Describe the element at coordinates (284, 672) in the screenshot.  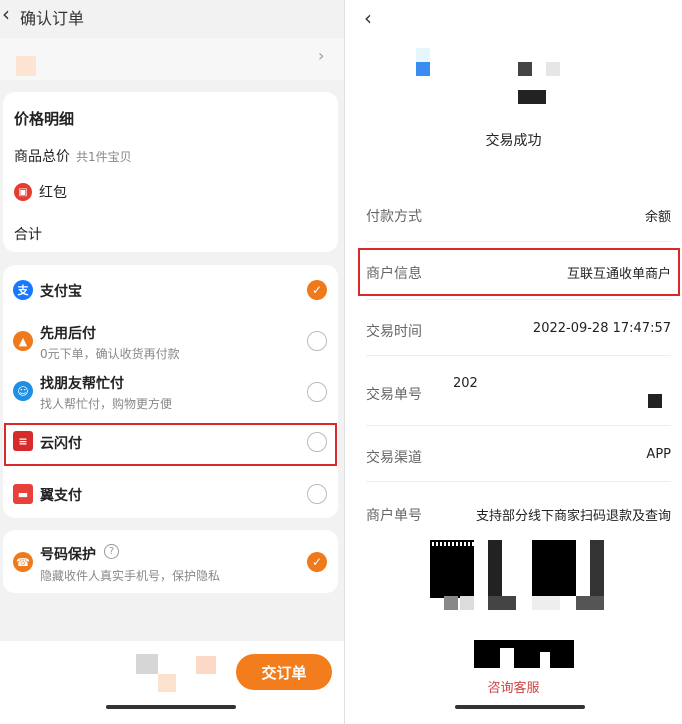
I see `submit-order-button: 交订单` at that location.